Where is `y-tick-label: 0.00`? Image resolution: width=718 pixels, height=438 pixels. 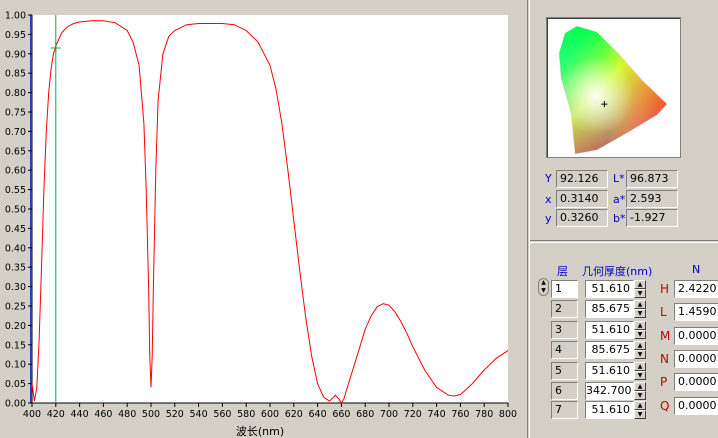
y-tick-label: 0.00 is located at coordinates (15, 404).